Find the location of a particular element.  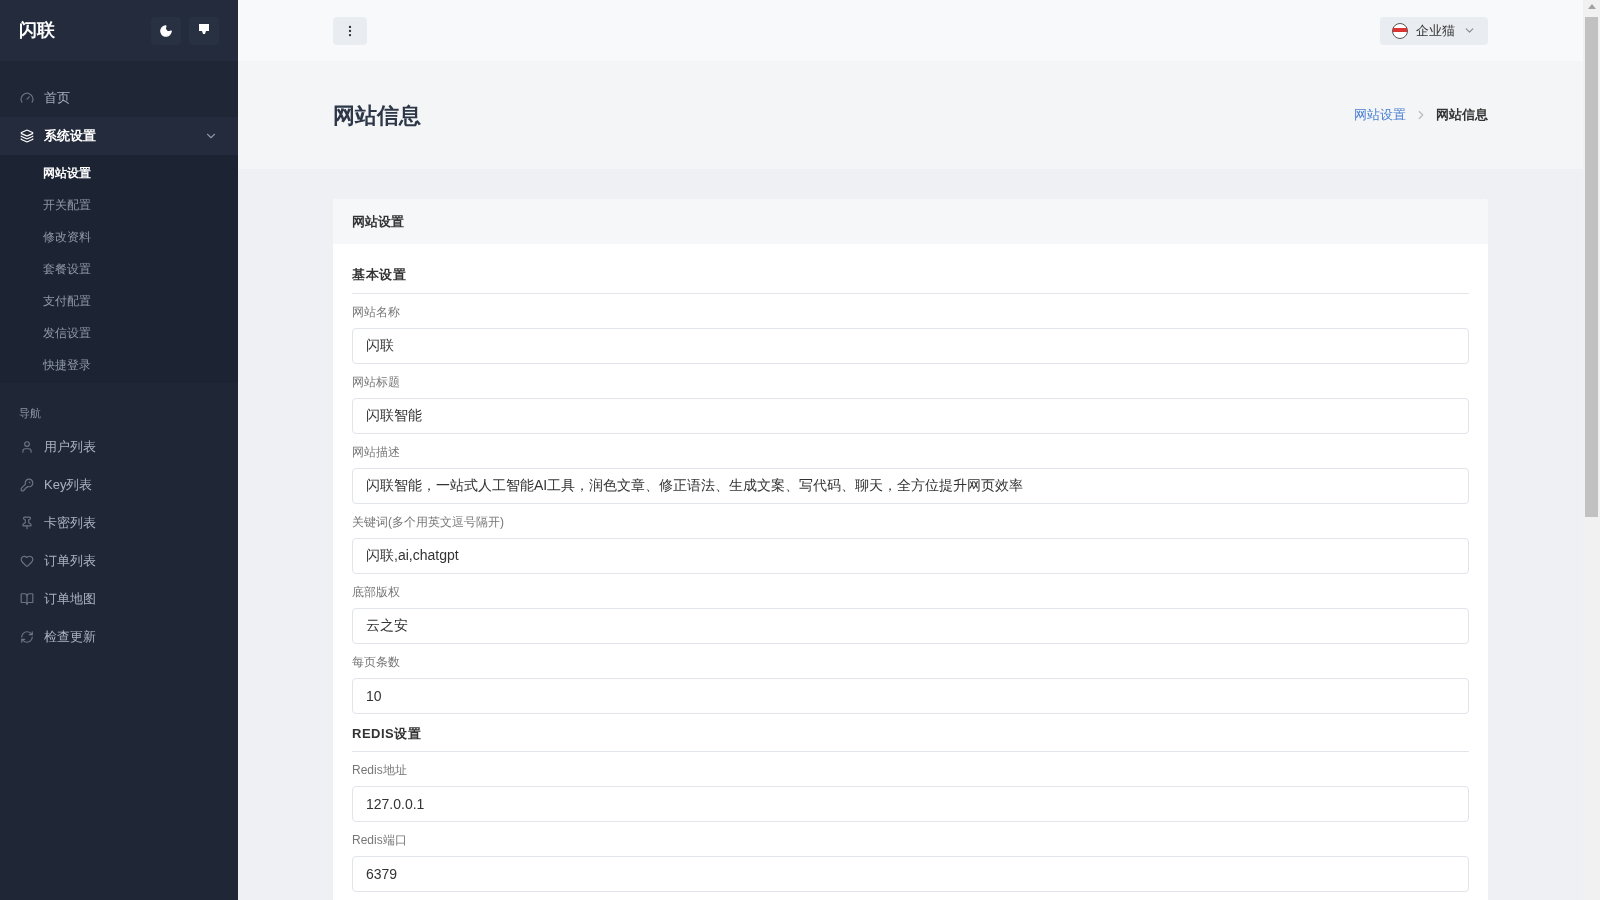

submenu-item: 套餐设置 is located at coordinates (119, 269).